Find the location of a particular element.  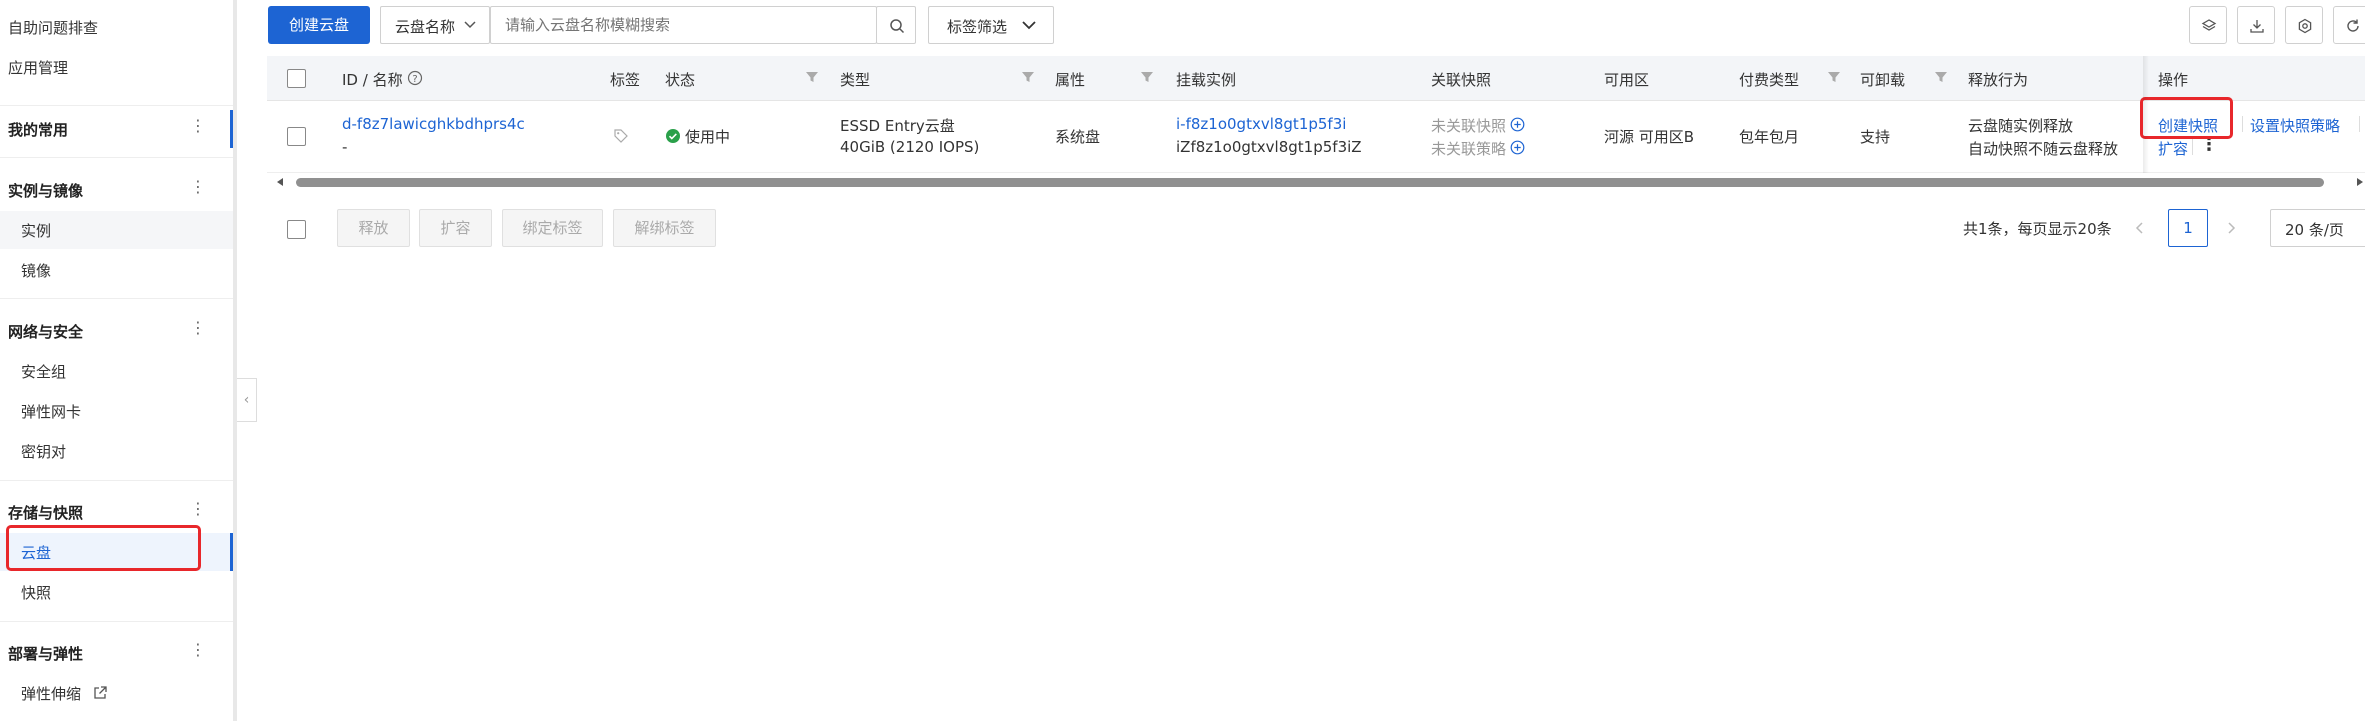

external-link-icon is located at coordinates (100, 692).